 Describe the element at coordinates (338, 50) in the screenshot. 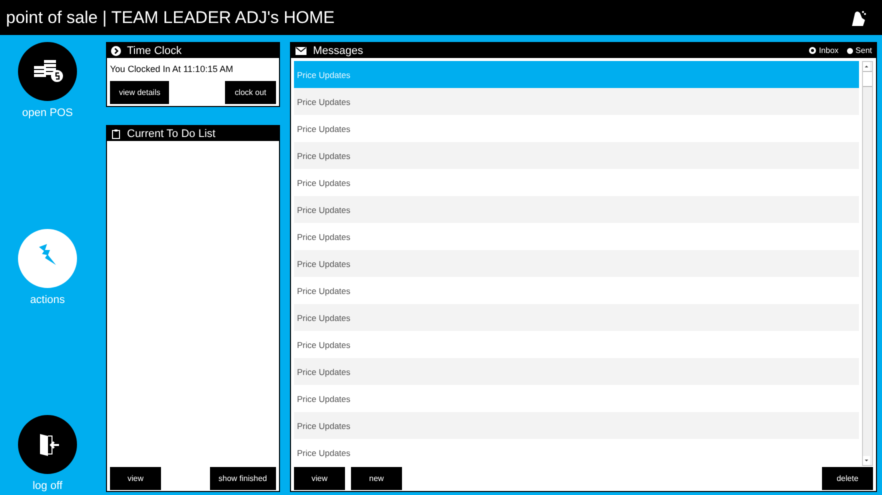

I see `panel-title: Messages` at that location.